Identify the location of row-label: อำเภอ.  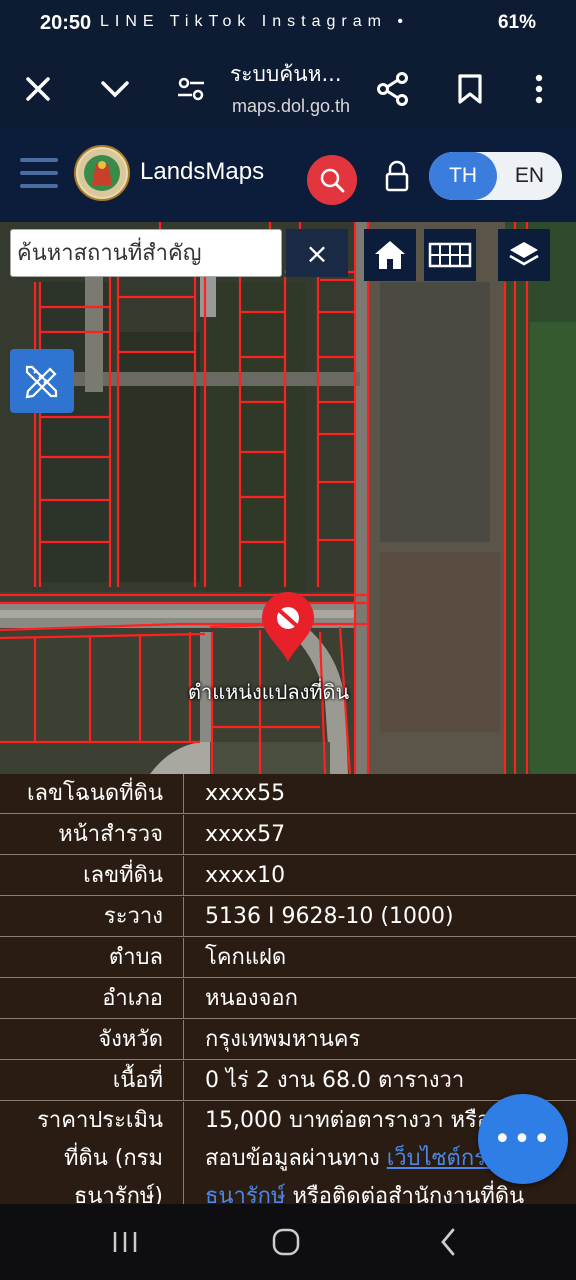
(92, 999).